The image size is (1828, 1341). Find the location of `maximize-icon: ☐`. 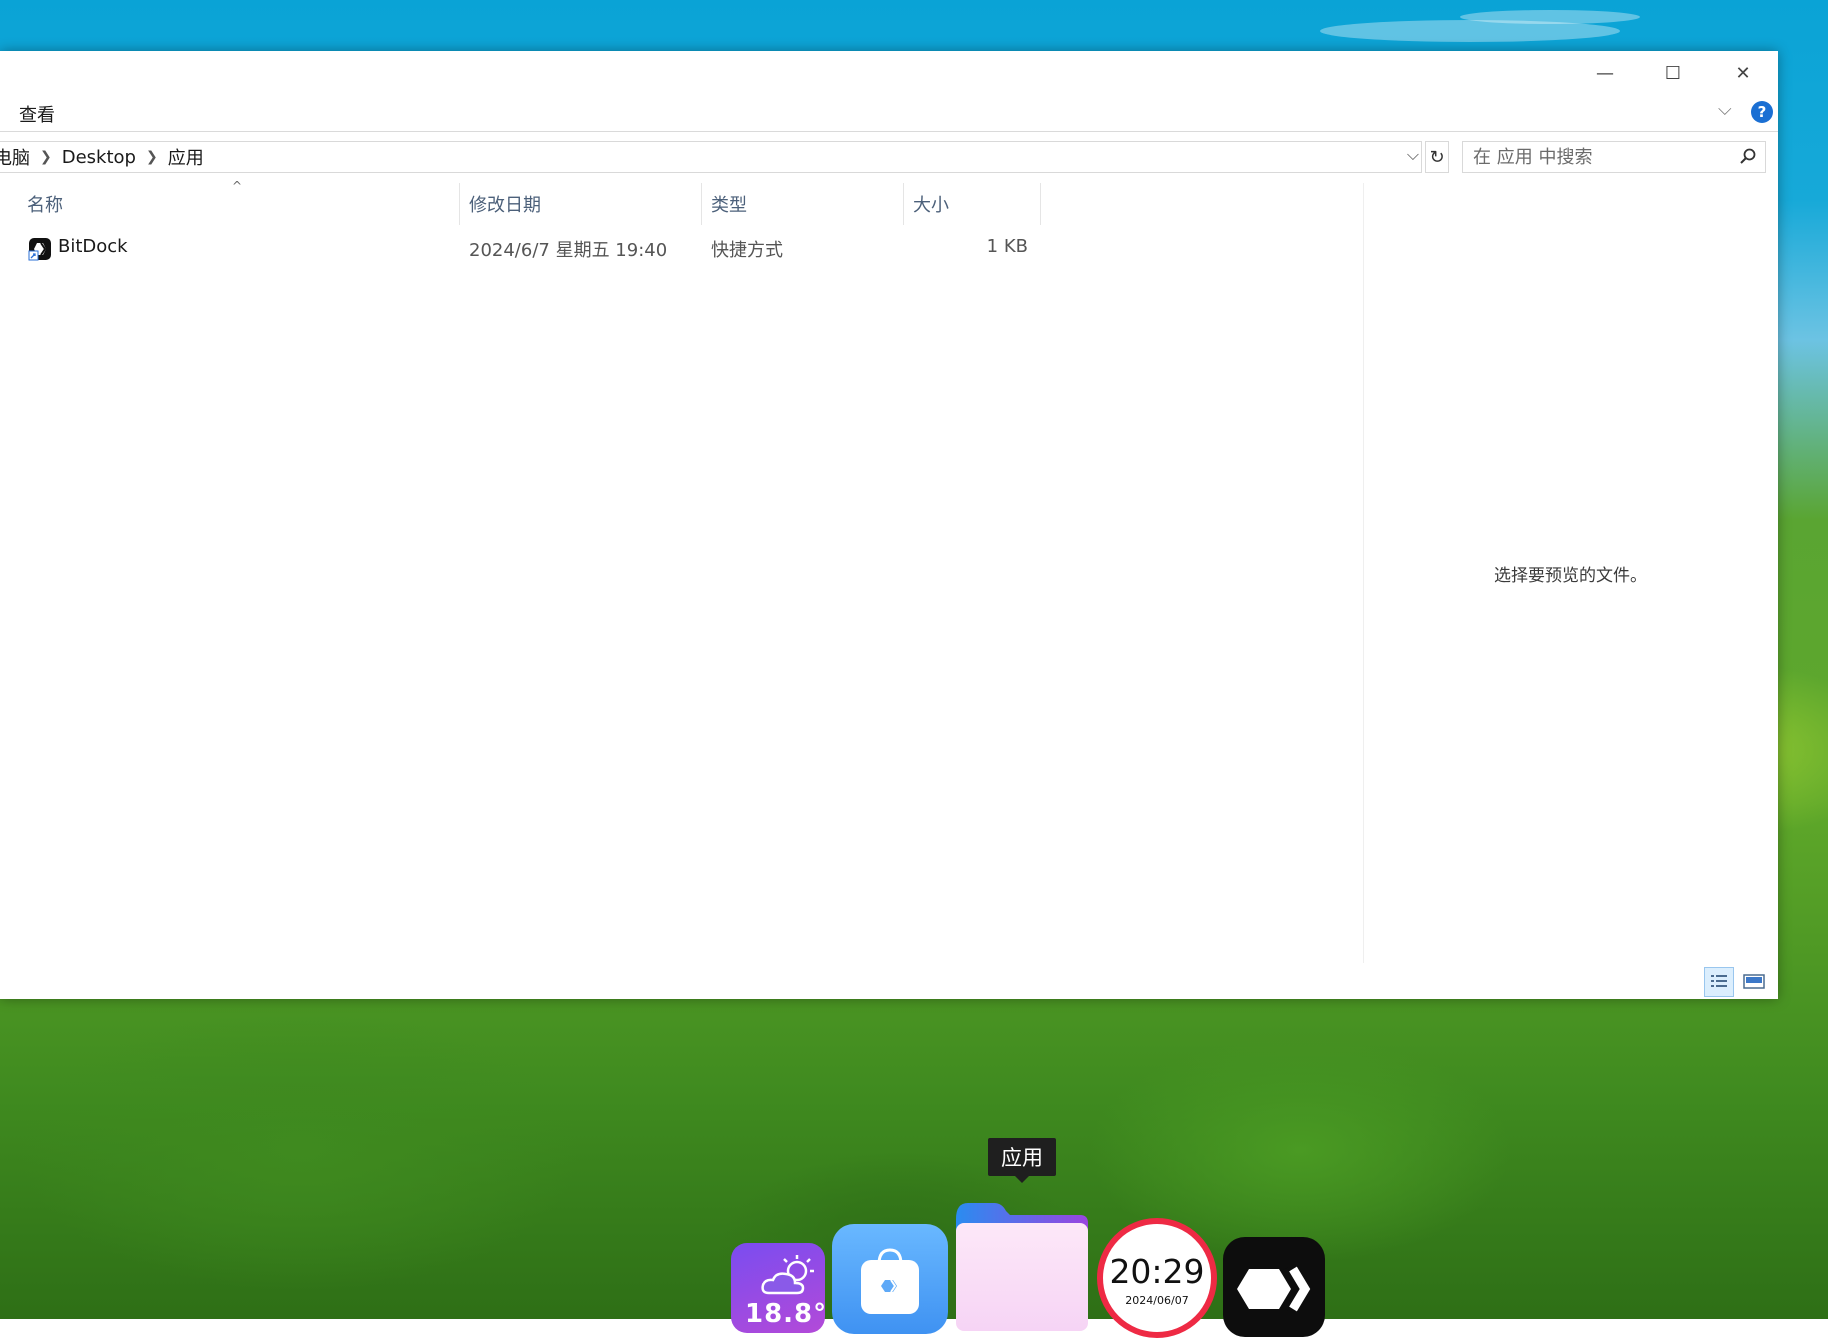

maximize-icon: ☐ is located at coordinates (1673, 73).